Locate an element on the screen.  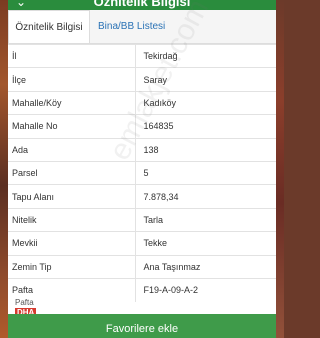
row-label-parsel: Parsel is located at coordinates (72, 172).